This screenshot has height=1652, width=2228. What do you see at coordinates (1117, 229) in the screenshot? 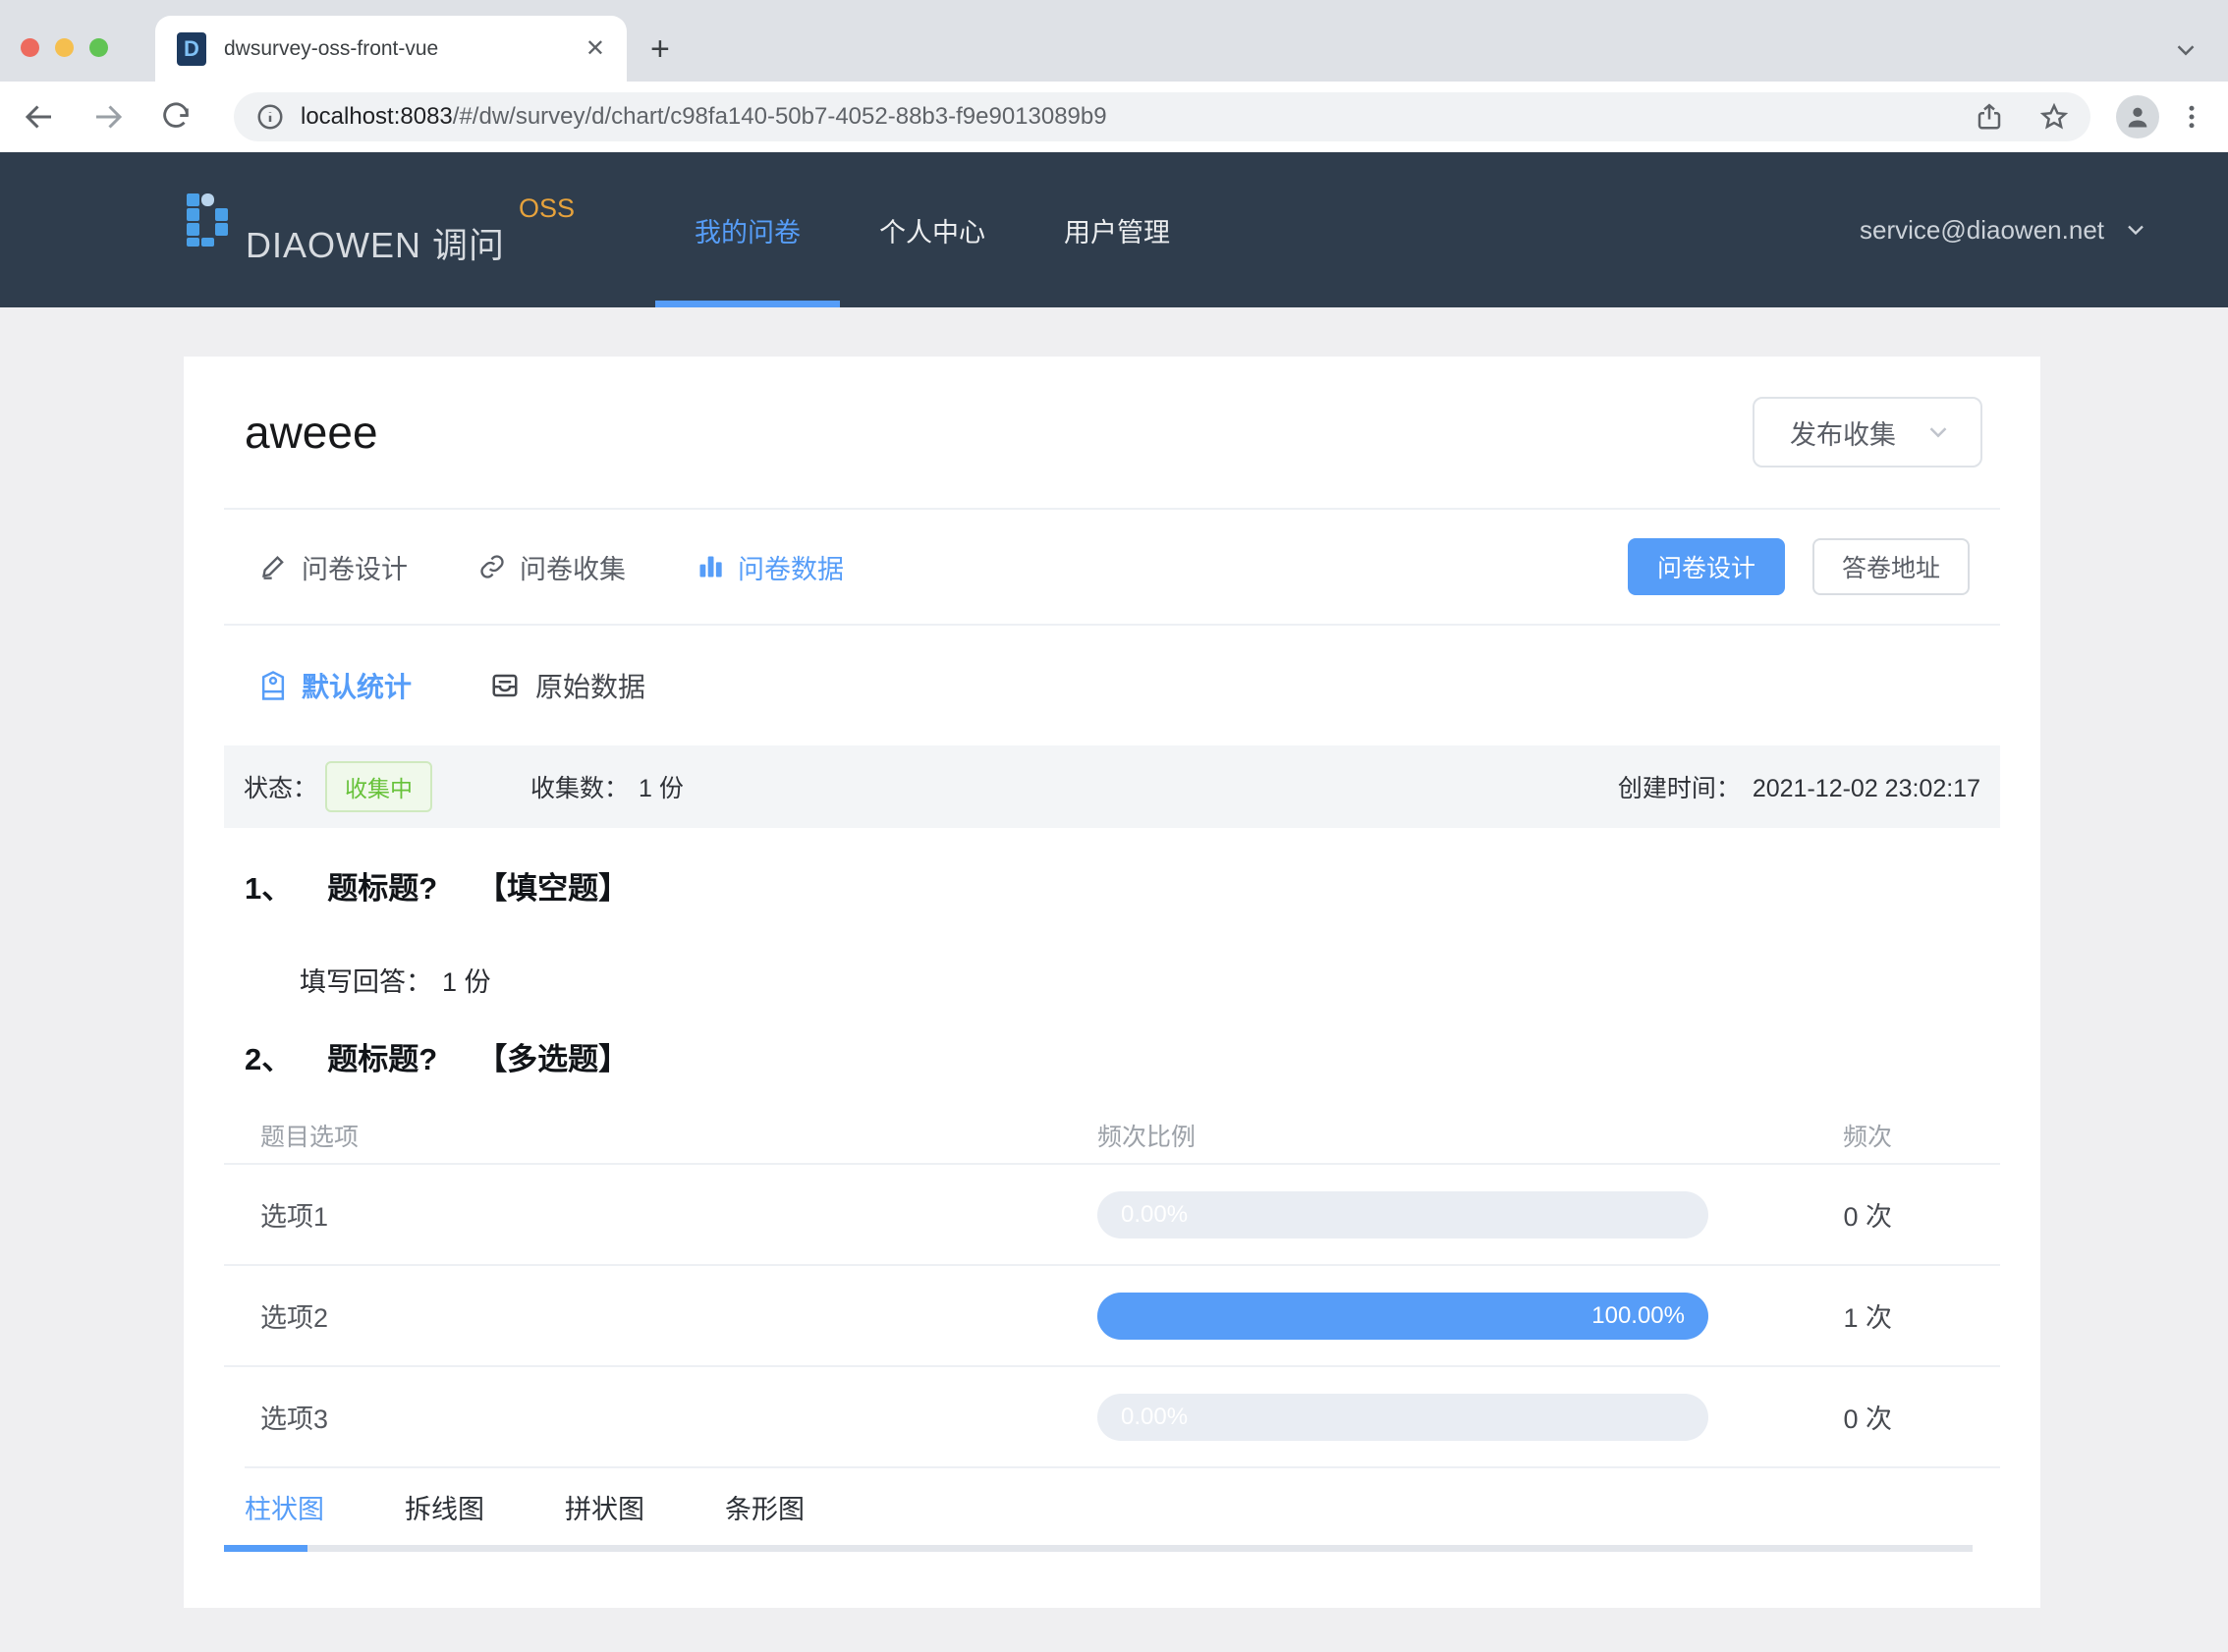
I see `nav-item-user-management: 用户管理` at bounding box center [1117, 229].